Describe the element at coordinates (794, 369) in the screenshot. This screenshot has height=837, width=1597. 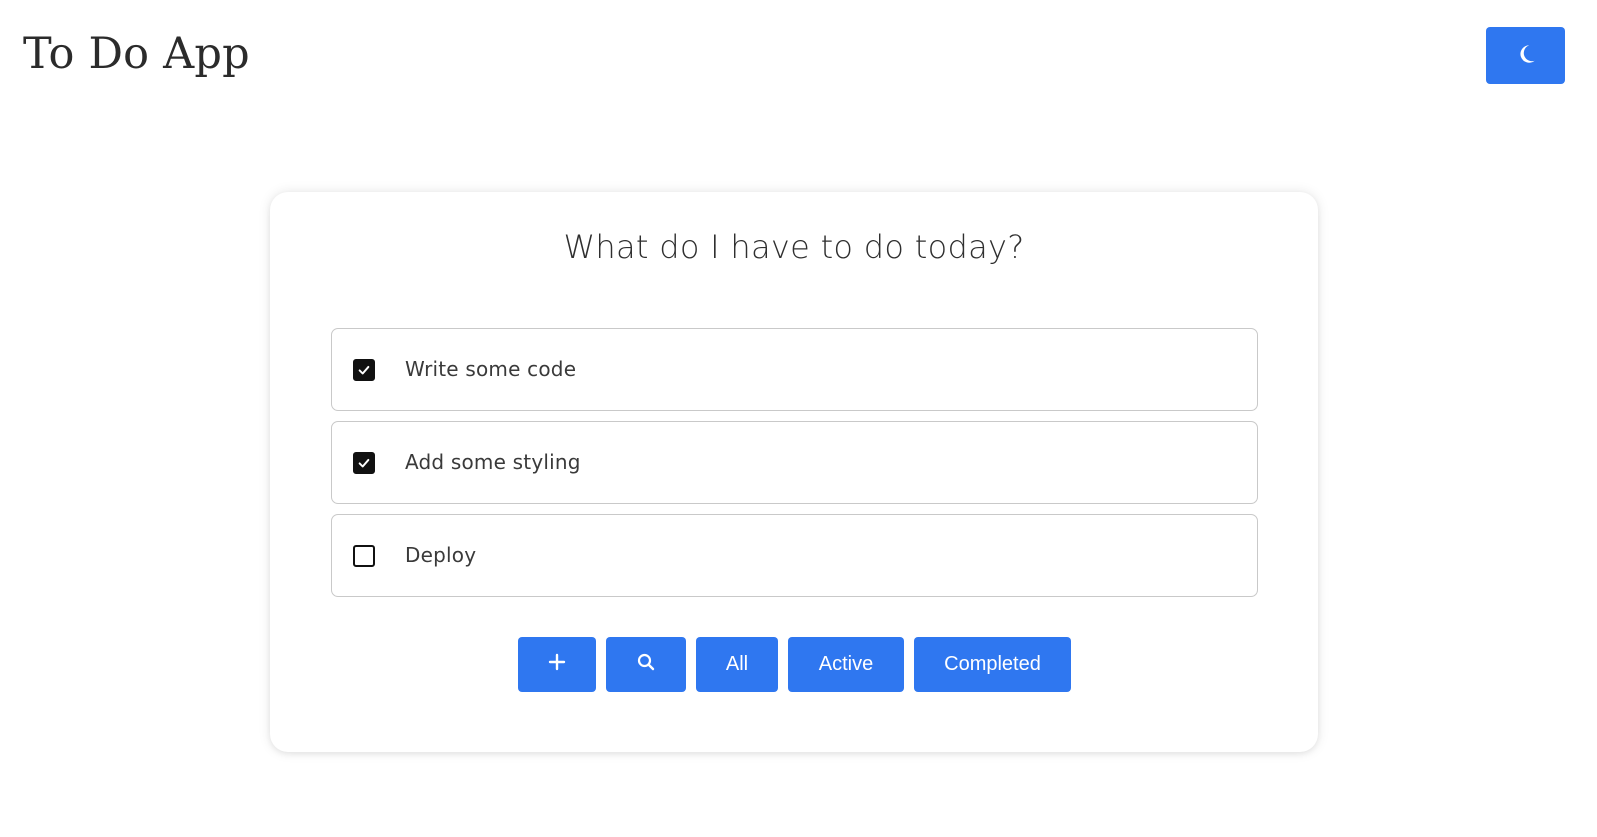
I see `todo-item: Write some code` at that location.